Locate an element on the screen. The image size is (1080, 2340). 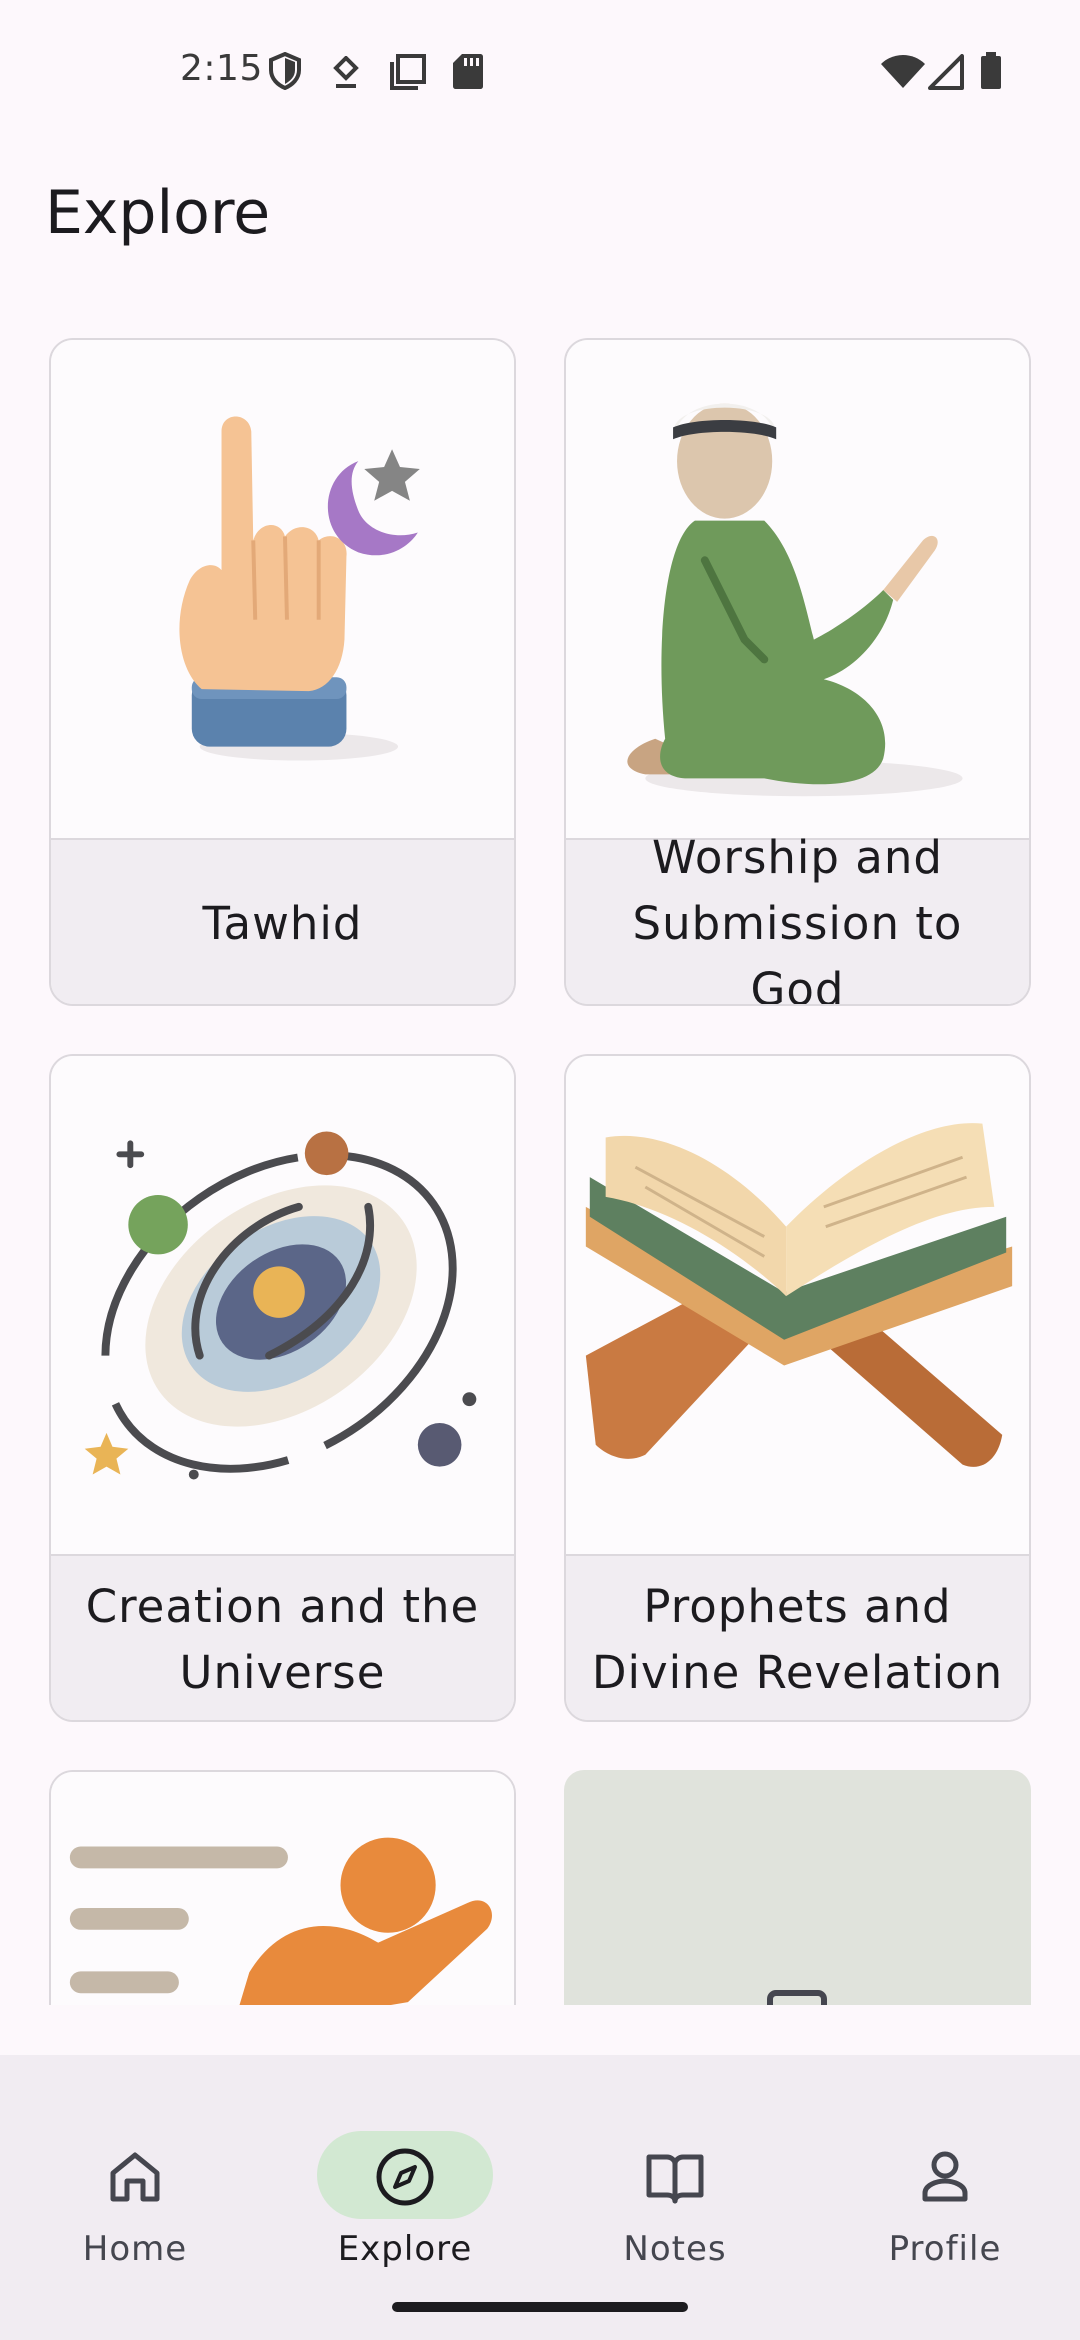
topic-label: Creation and the Universe is located at coordinates (282, 1637).